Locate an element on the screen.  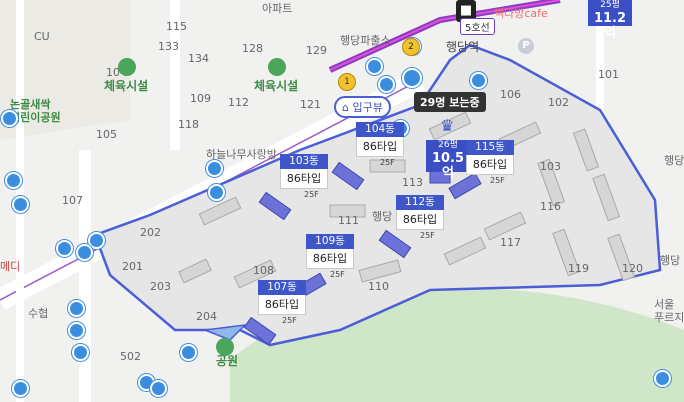
label-medical: 메디 is located at coordinates (10, 266).